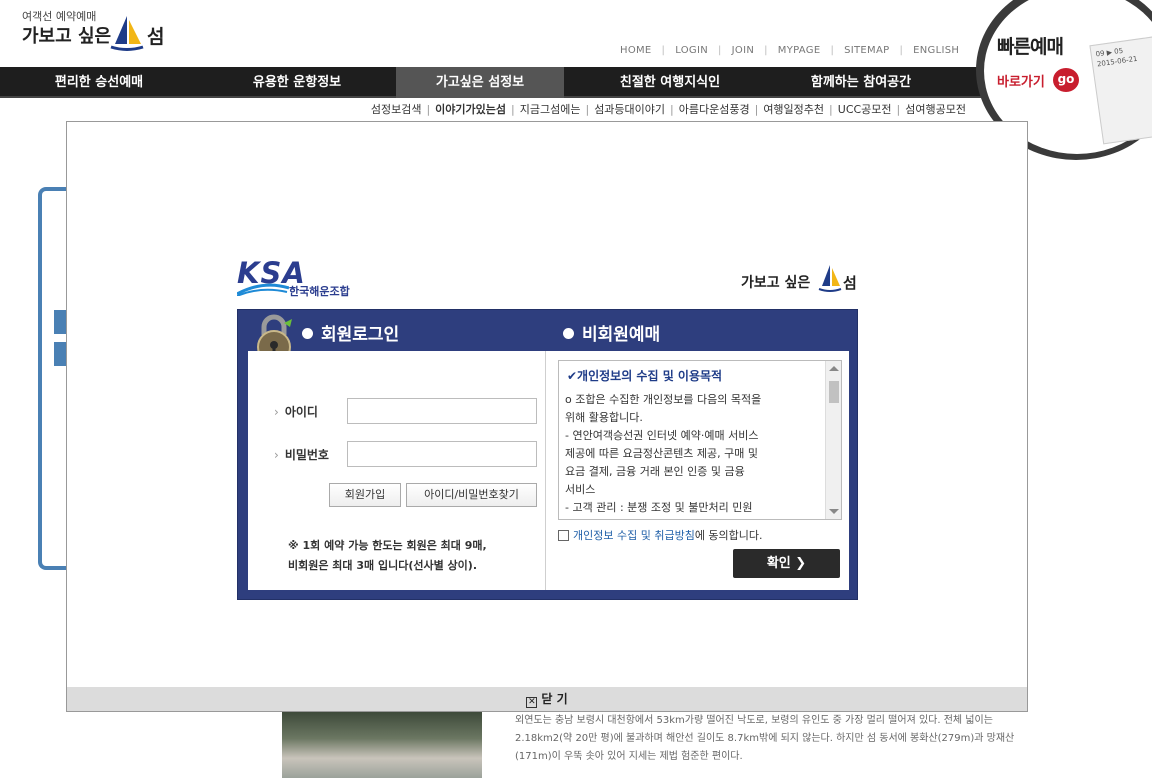 This screenshot has width=1152, height=778. Describe the element at coordinates (834, 511) in the screenshot. I see `scroll-down-icon` at that location.